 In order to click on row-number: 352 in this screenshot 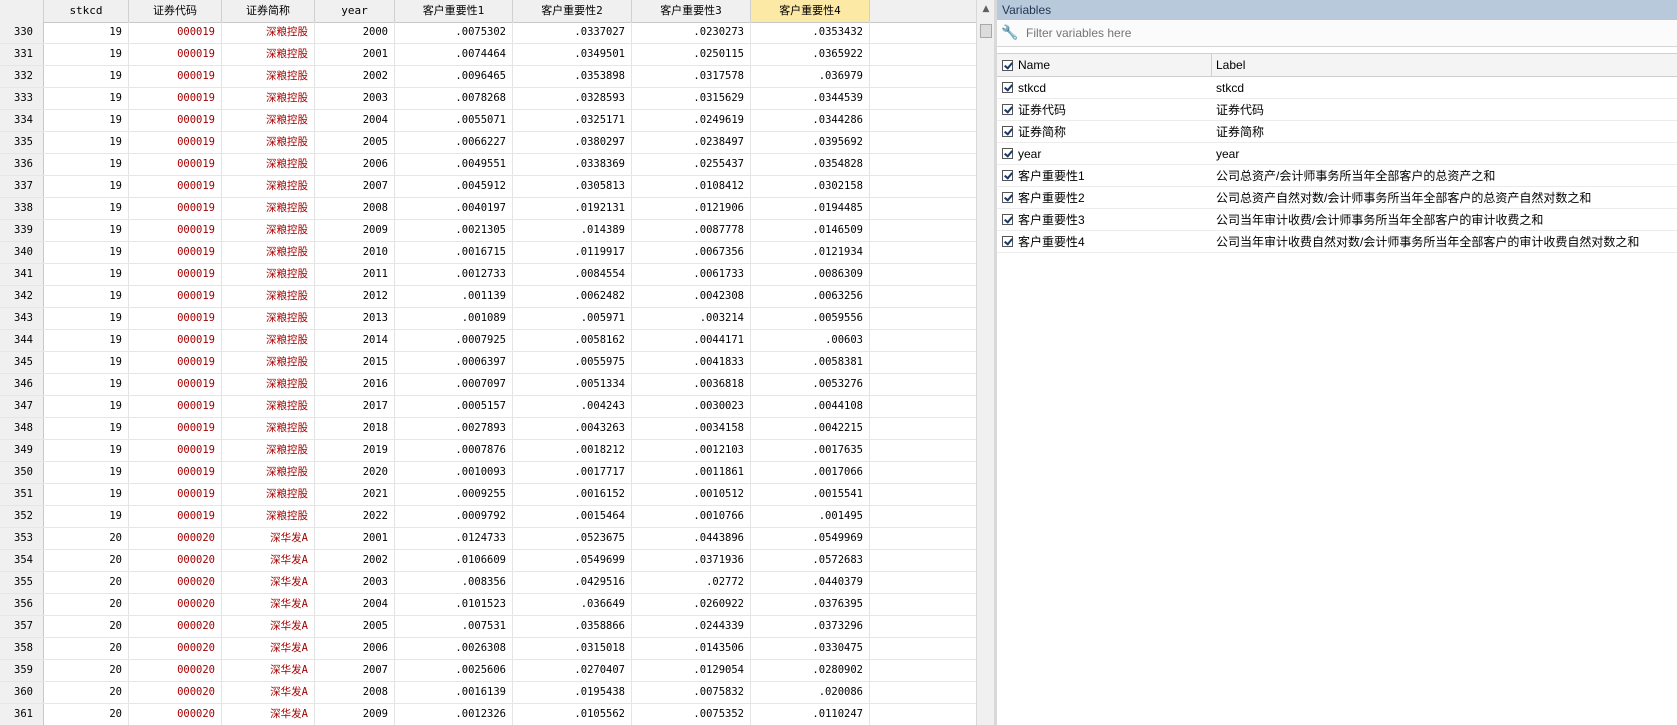, I will do `click(22, 516)`.